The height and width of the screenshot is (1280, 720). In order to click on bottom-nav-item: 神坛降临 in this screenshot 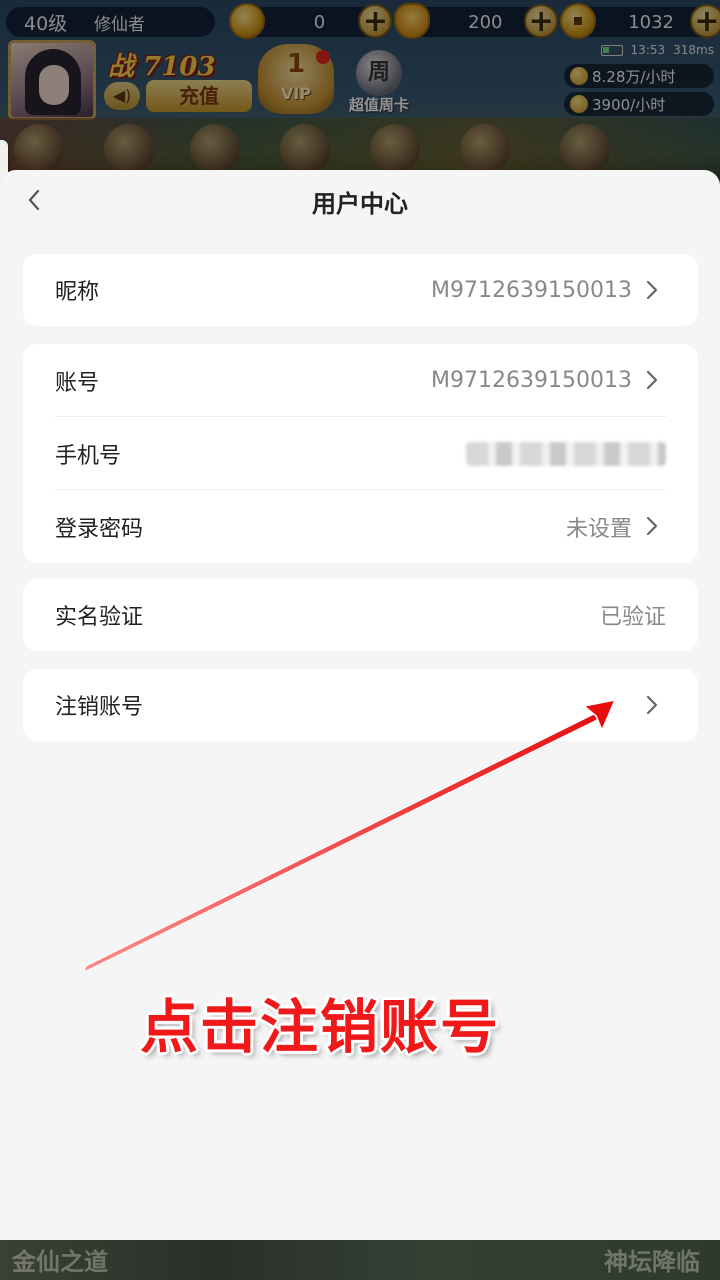, I will do `click(652, 1262)`.